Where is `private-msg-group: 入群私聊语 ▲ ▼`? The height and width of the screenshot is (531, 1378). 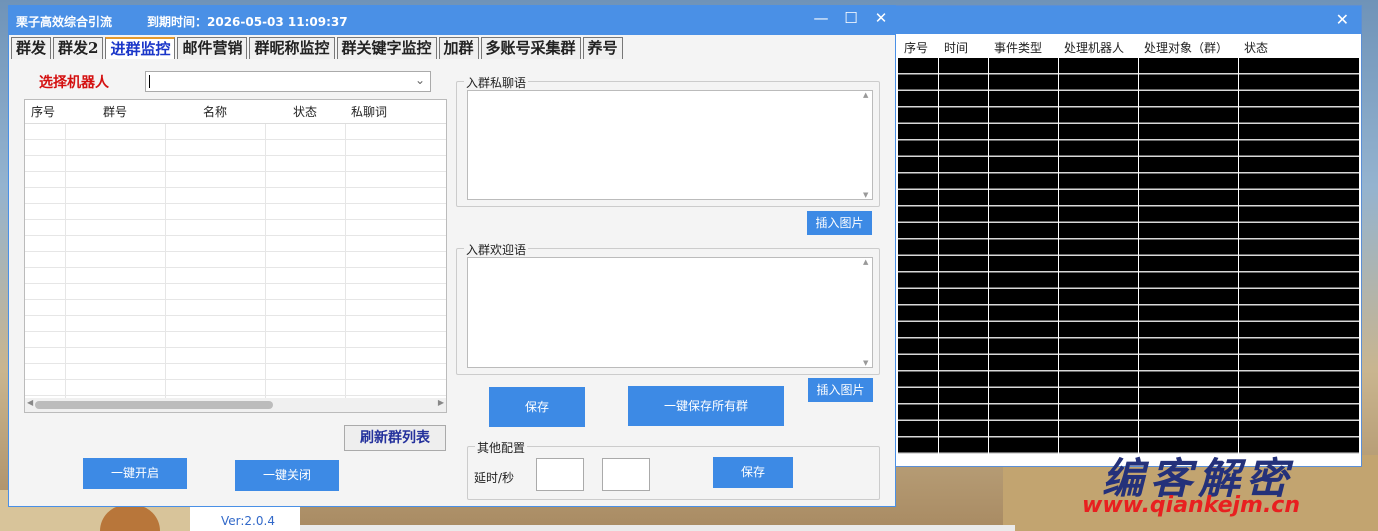
private-msg-group: 入群私聊语 ▲ ▼ is located at coordinates (668, 140).